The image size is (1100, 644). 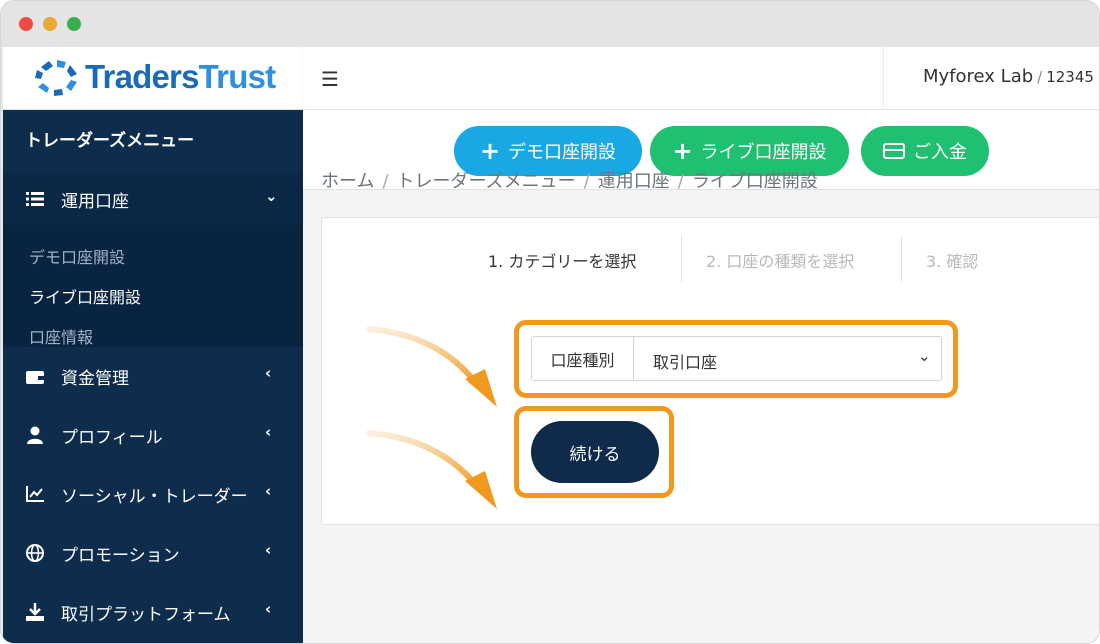 What do you see at coordinates (77, 256) in the screenshot?
I see `sidebar-subitem-demo-account: デモ口座開設` at bounding box center [77, 256].